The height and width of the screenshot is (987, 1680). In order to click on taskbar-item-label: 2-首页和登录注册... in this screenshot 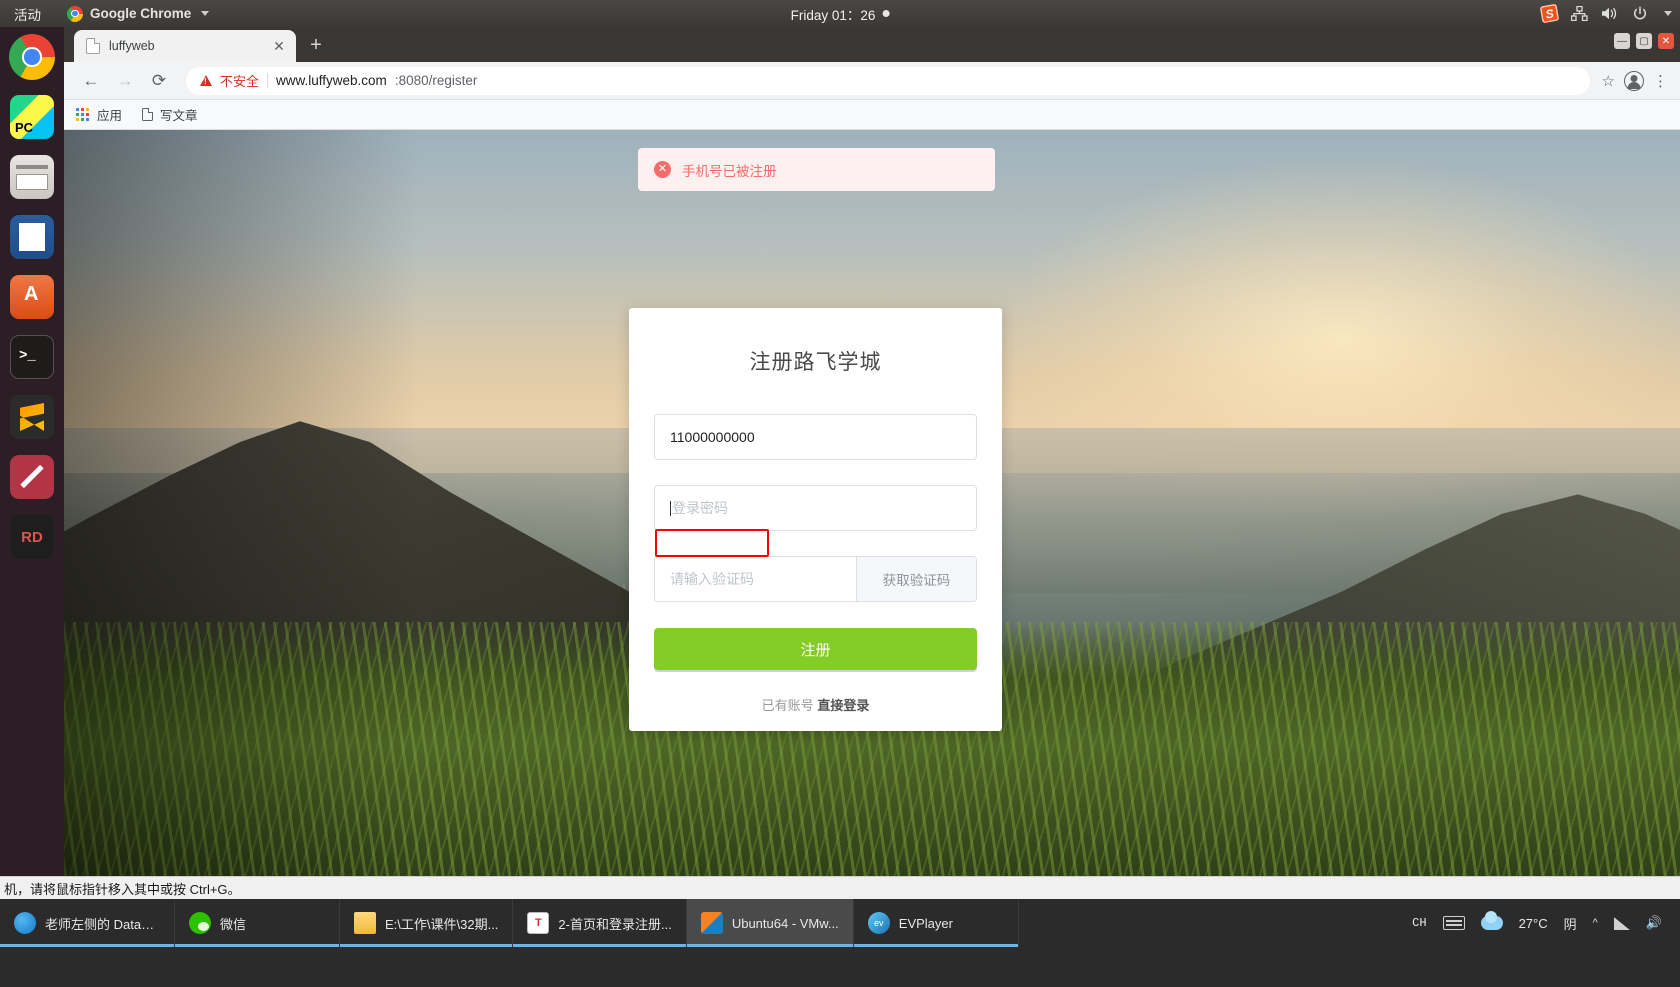, I will do `click(615, 924)`.